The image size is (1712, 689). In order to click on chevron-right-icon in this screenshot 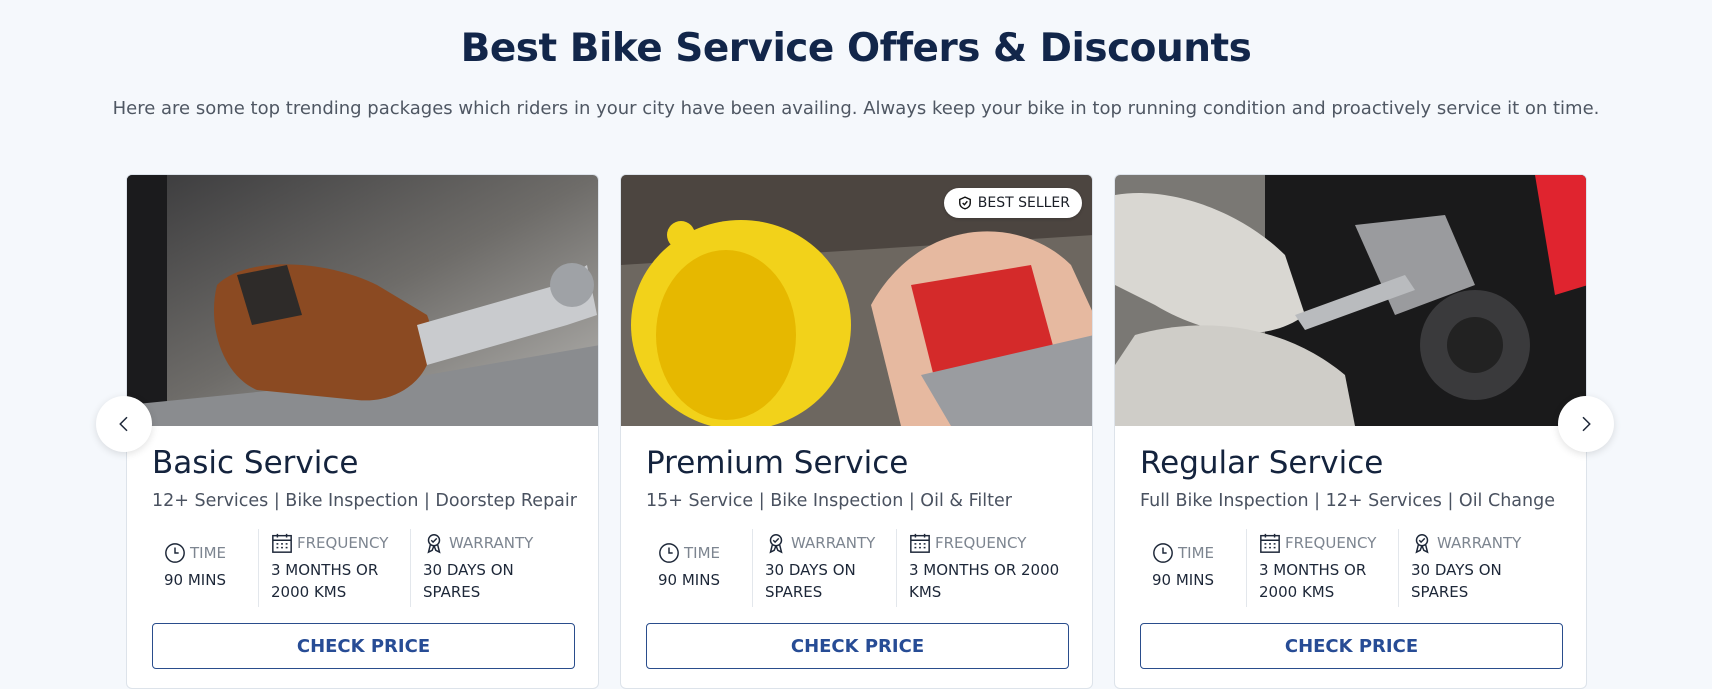, I will do `click(1586, 424)`.